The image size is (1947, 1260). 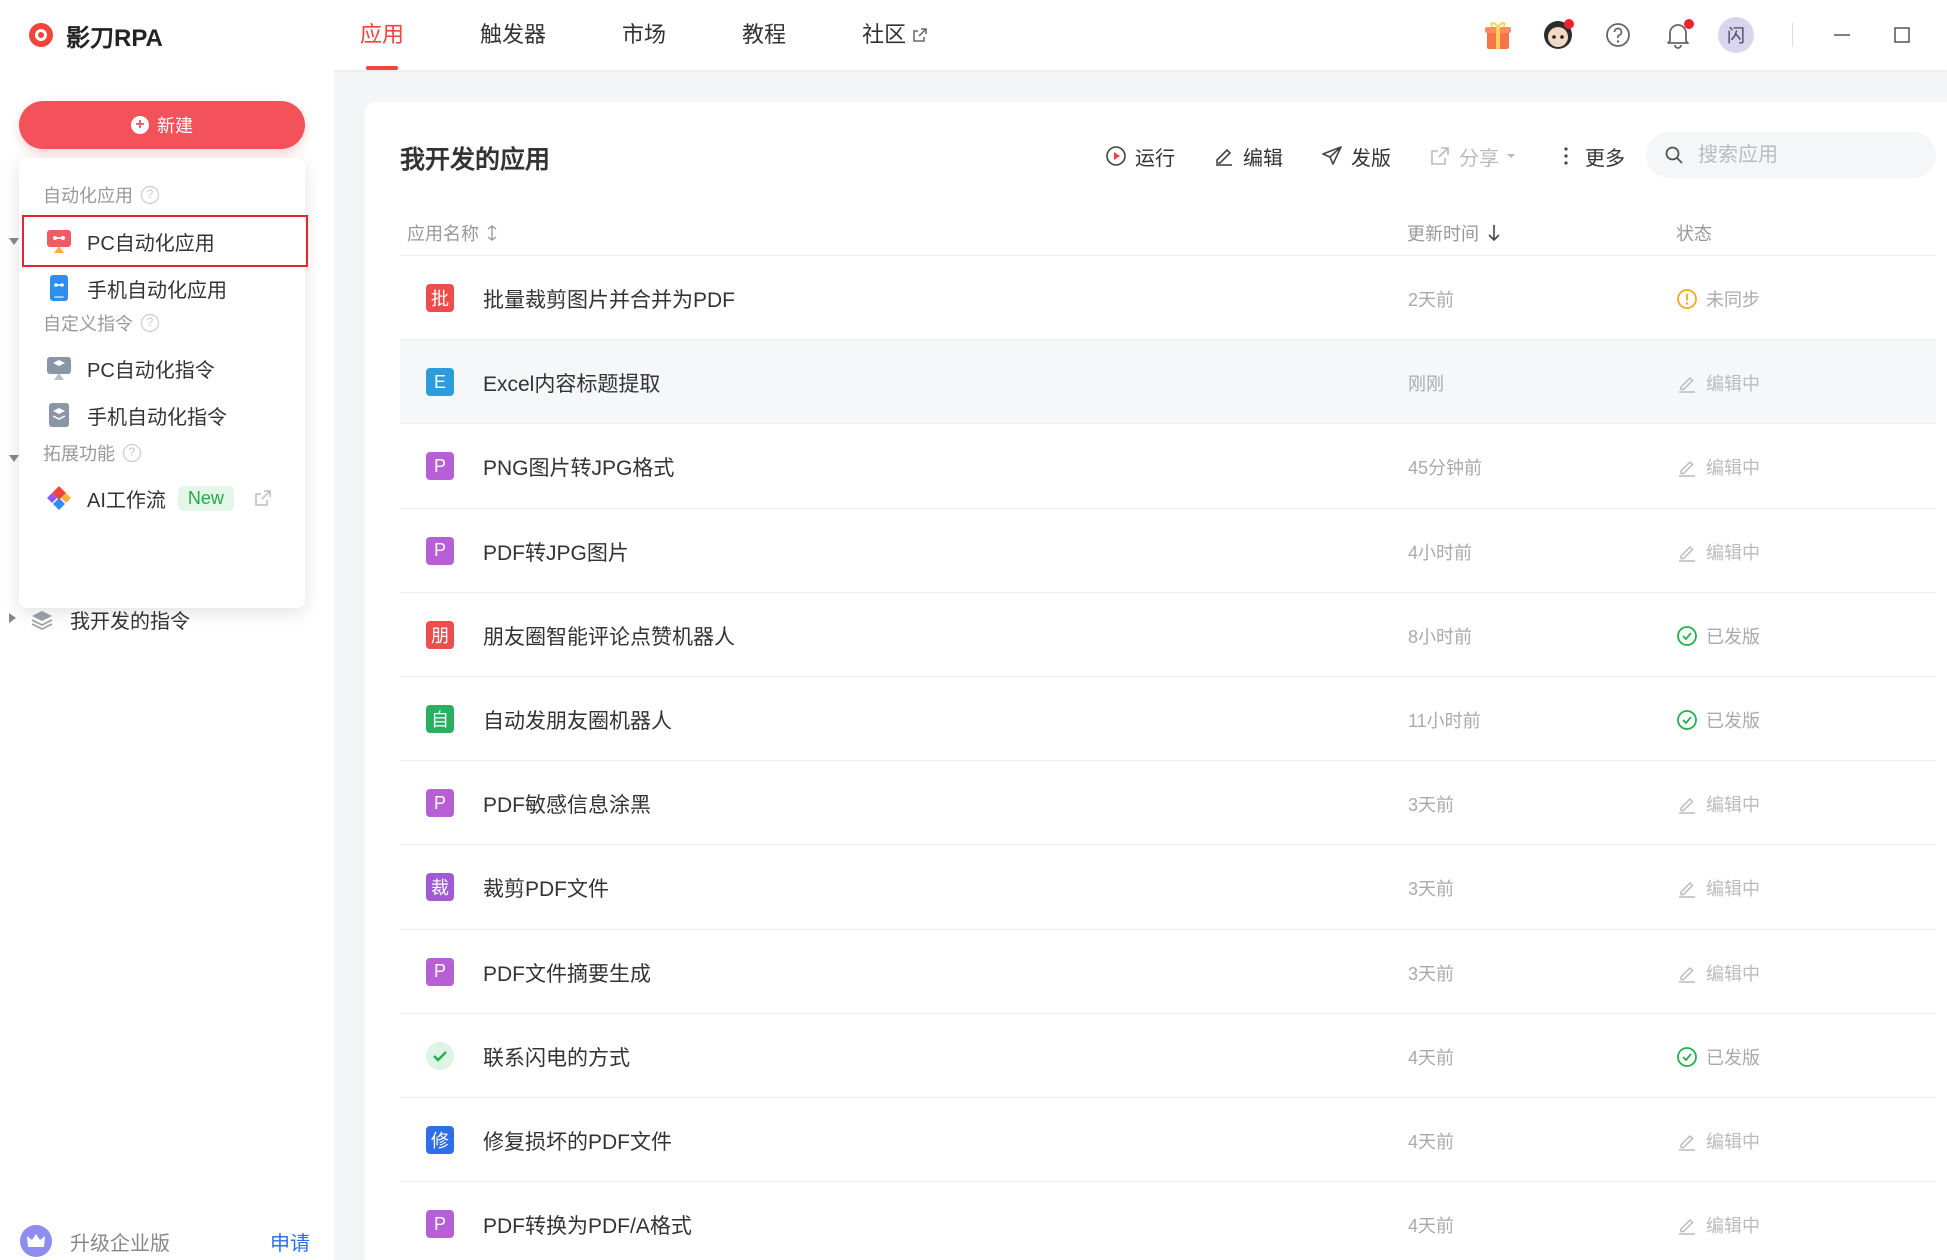 What do you see at coordinates (1168, 1221) in the screenshot?
I see `table-row: P PDF转换为PDF/A格式 4天前 编辑中` at bounding box center [1168, 1221].